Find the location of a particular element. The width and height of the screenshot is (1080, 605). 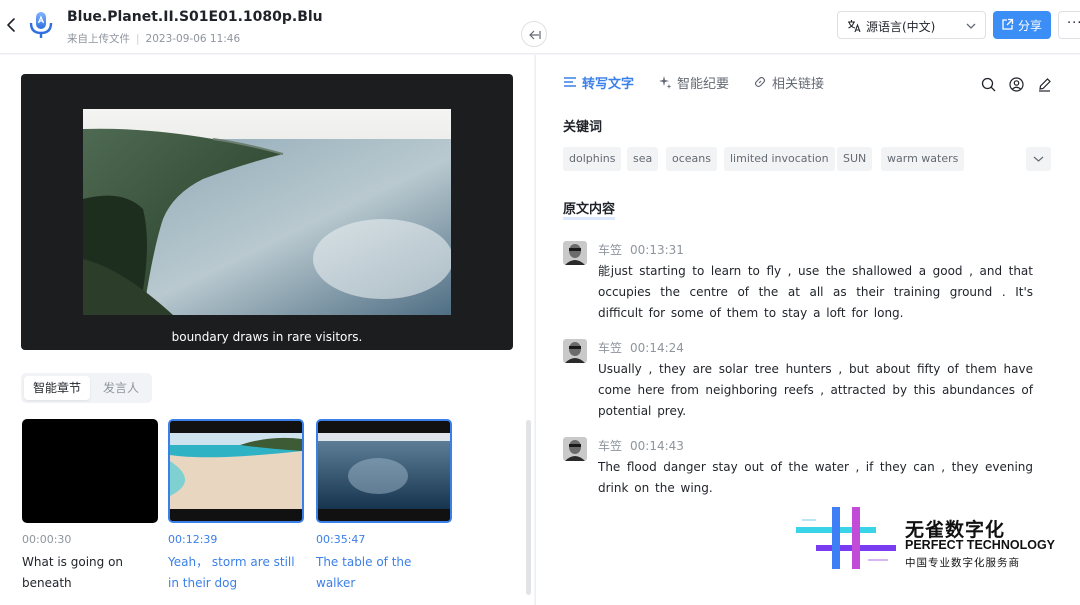

tab-smart-summary: 智能纪要 is located at coordinates (693, 82).